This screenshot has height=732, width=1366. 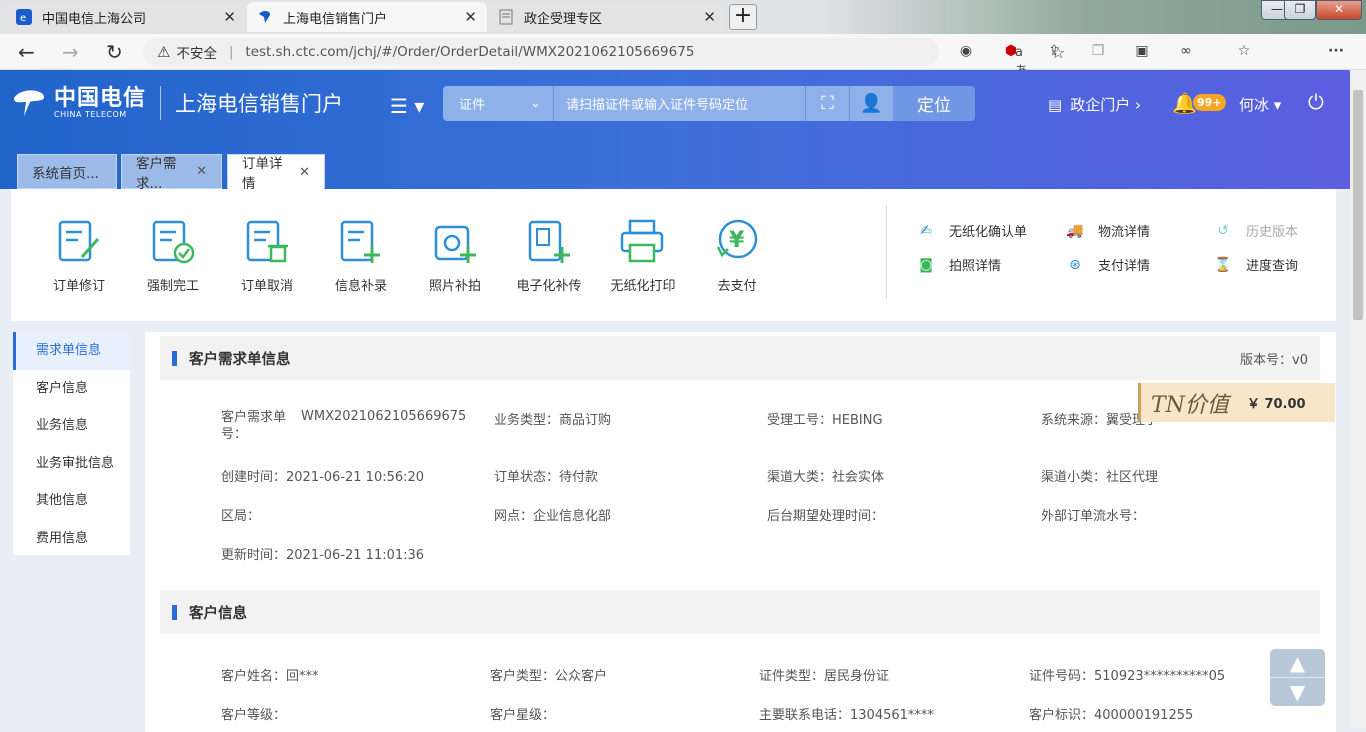 I want to click on scroll-down-icon: ▼, so click(x=1297, y=691).